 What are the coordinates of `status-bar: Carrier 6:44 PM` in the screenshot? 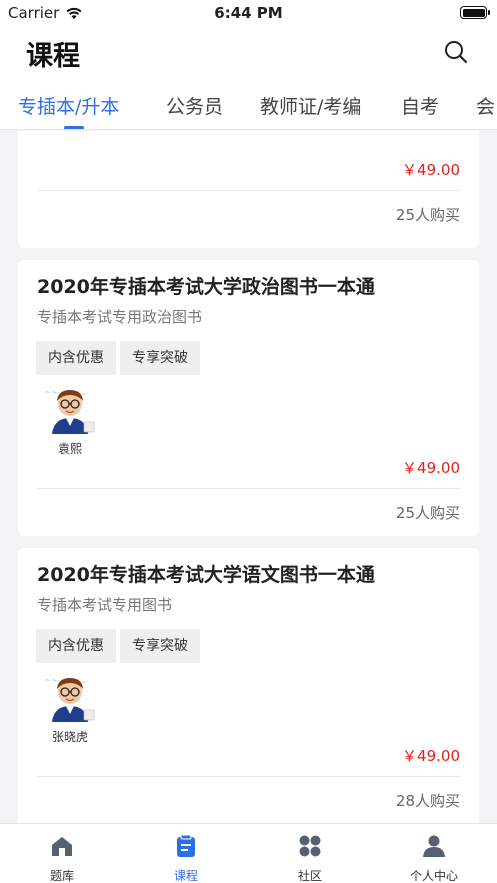 It's located at (248, 13).